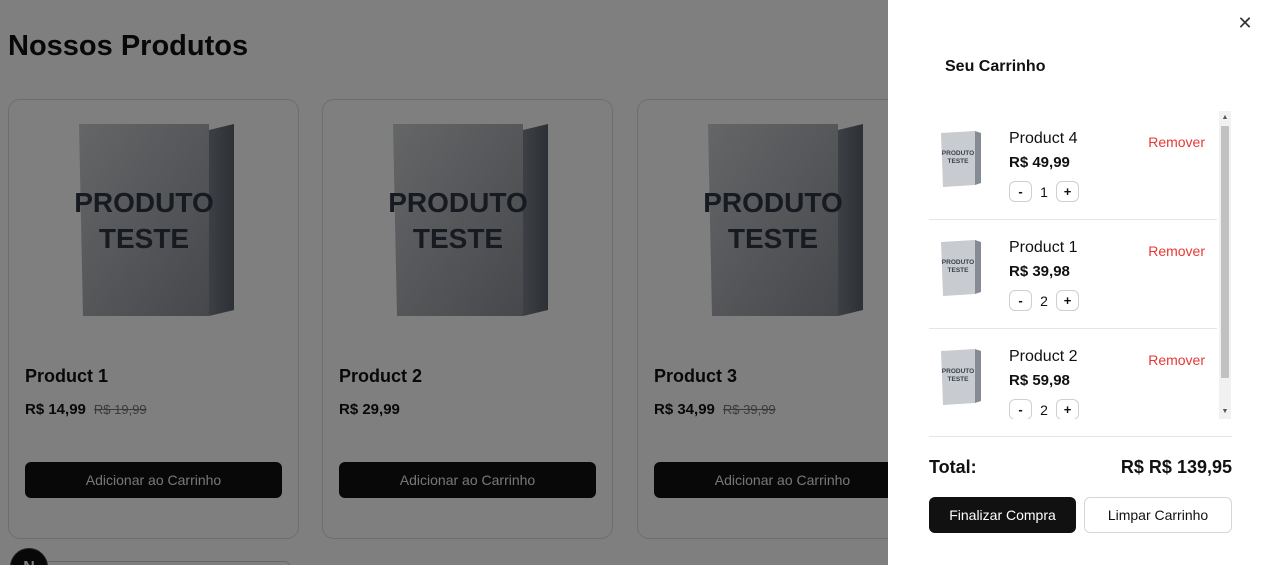 Image resolution: width=1271 pixels, height=565 pixels. I want to click on quantity-value: 1, so click(1044, 191).